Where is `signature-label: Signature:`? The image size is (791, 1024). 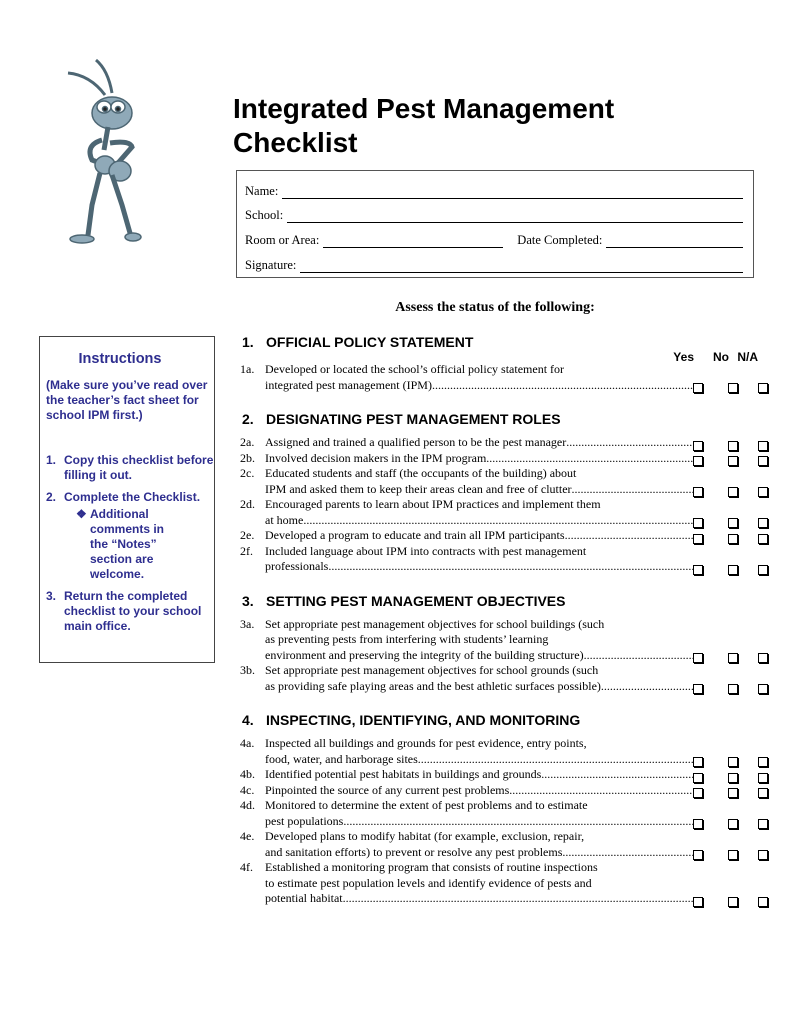
signature-label: Signature: is located at coordinates (271, 265).